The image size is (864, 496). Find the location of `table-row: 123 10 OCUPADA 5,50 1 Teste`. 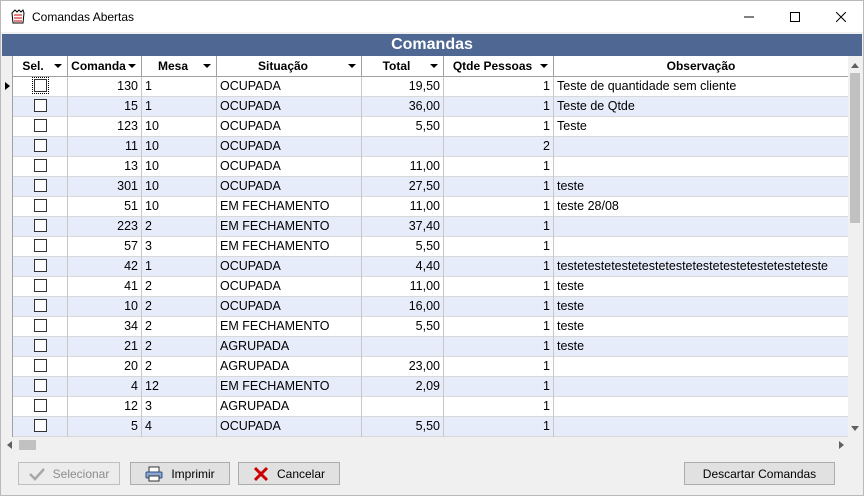

table-row: 123 10 OCUPADA 5,50 1 Teste is located at coordinates (430, 127).